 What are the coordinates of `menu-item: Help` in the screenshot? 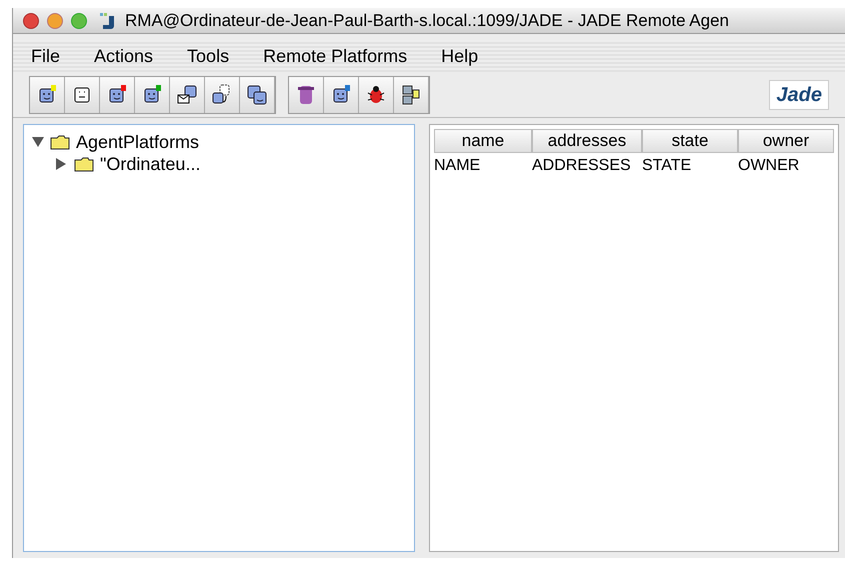 It's located at (459, 56).